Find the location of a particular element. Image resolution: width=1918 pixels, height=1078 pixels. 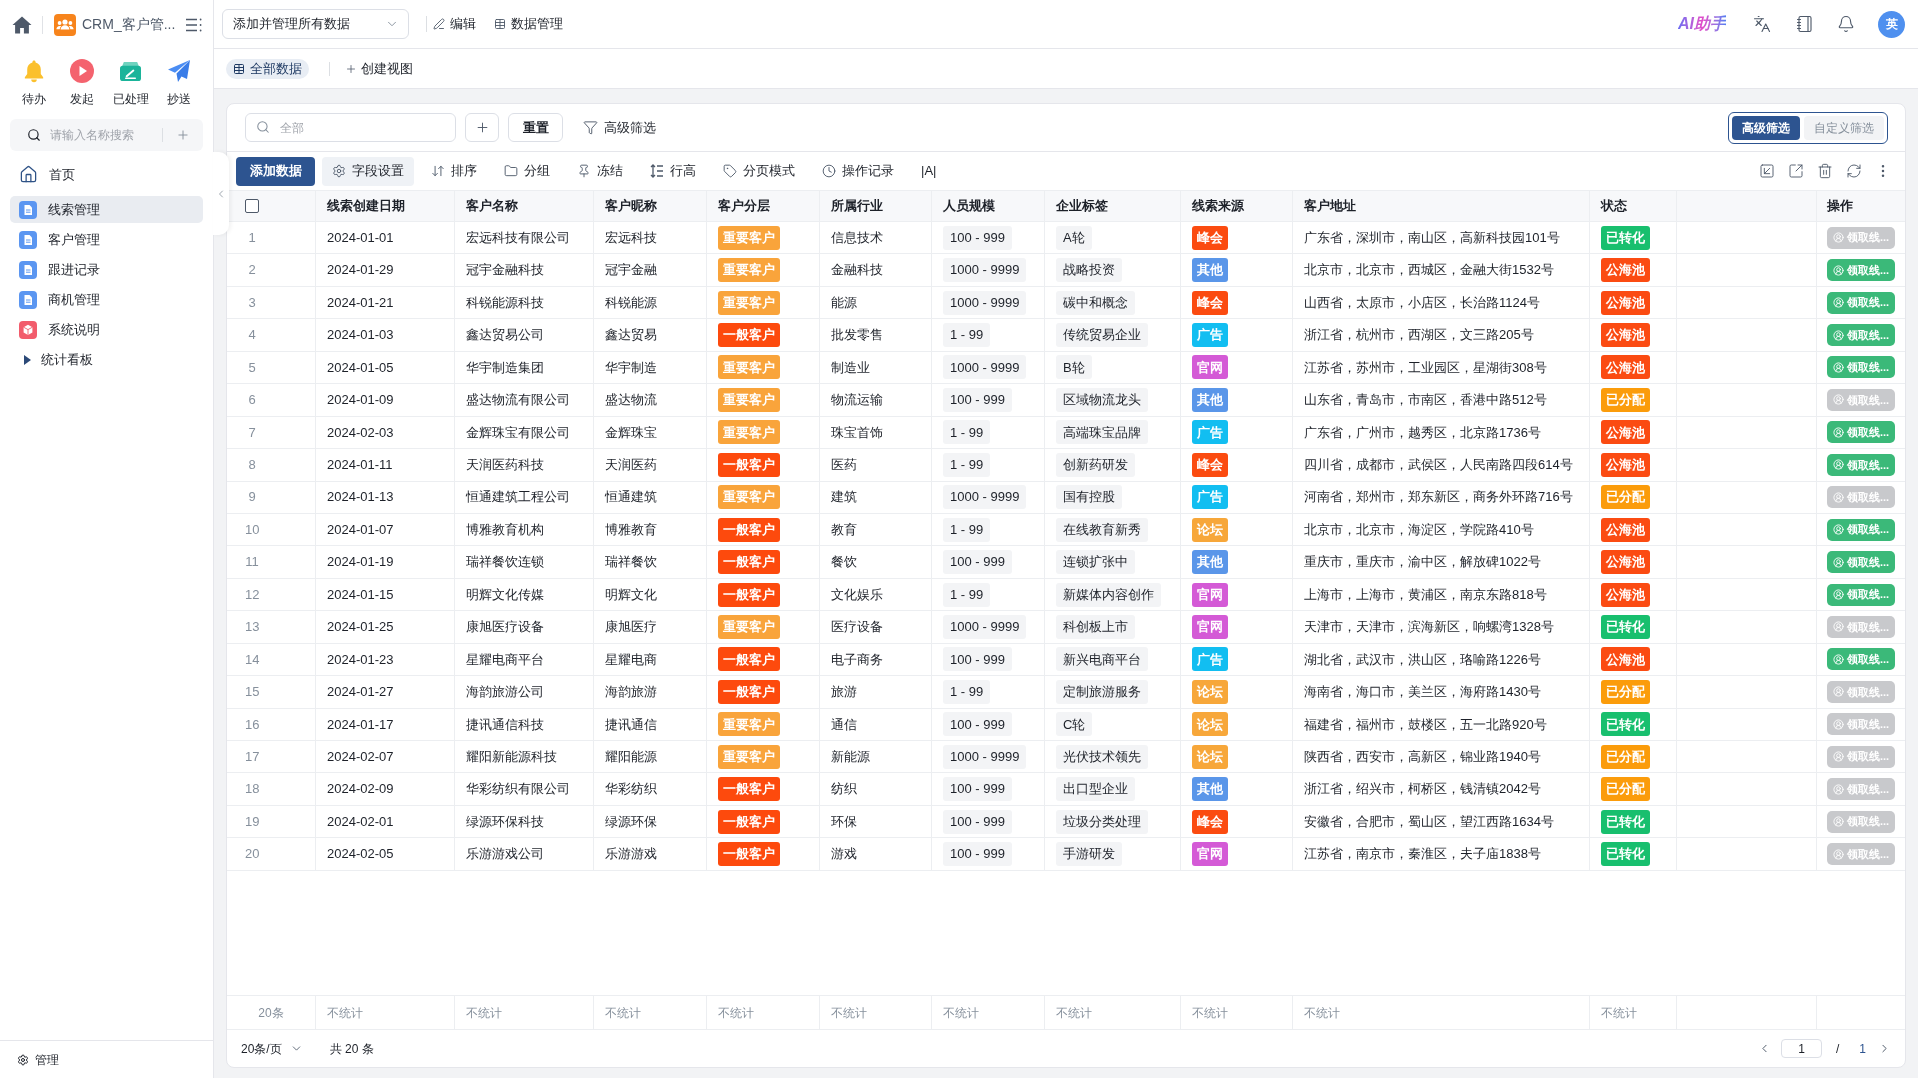

company-tag: 出口型企业 is located at coordinates (1095, 789).